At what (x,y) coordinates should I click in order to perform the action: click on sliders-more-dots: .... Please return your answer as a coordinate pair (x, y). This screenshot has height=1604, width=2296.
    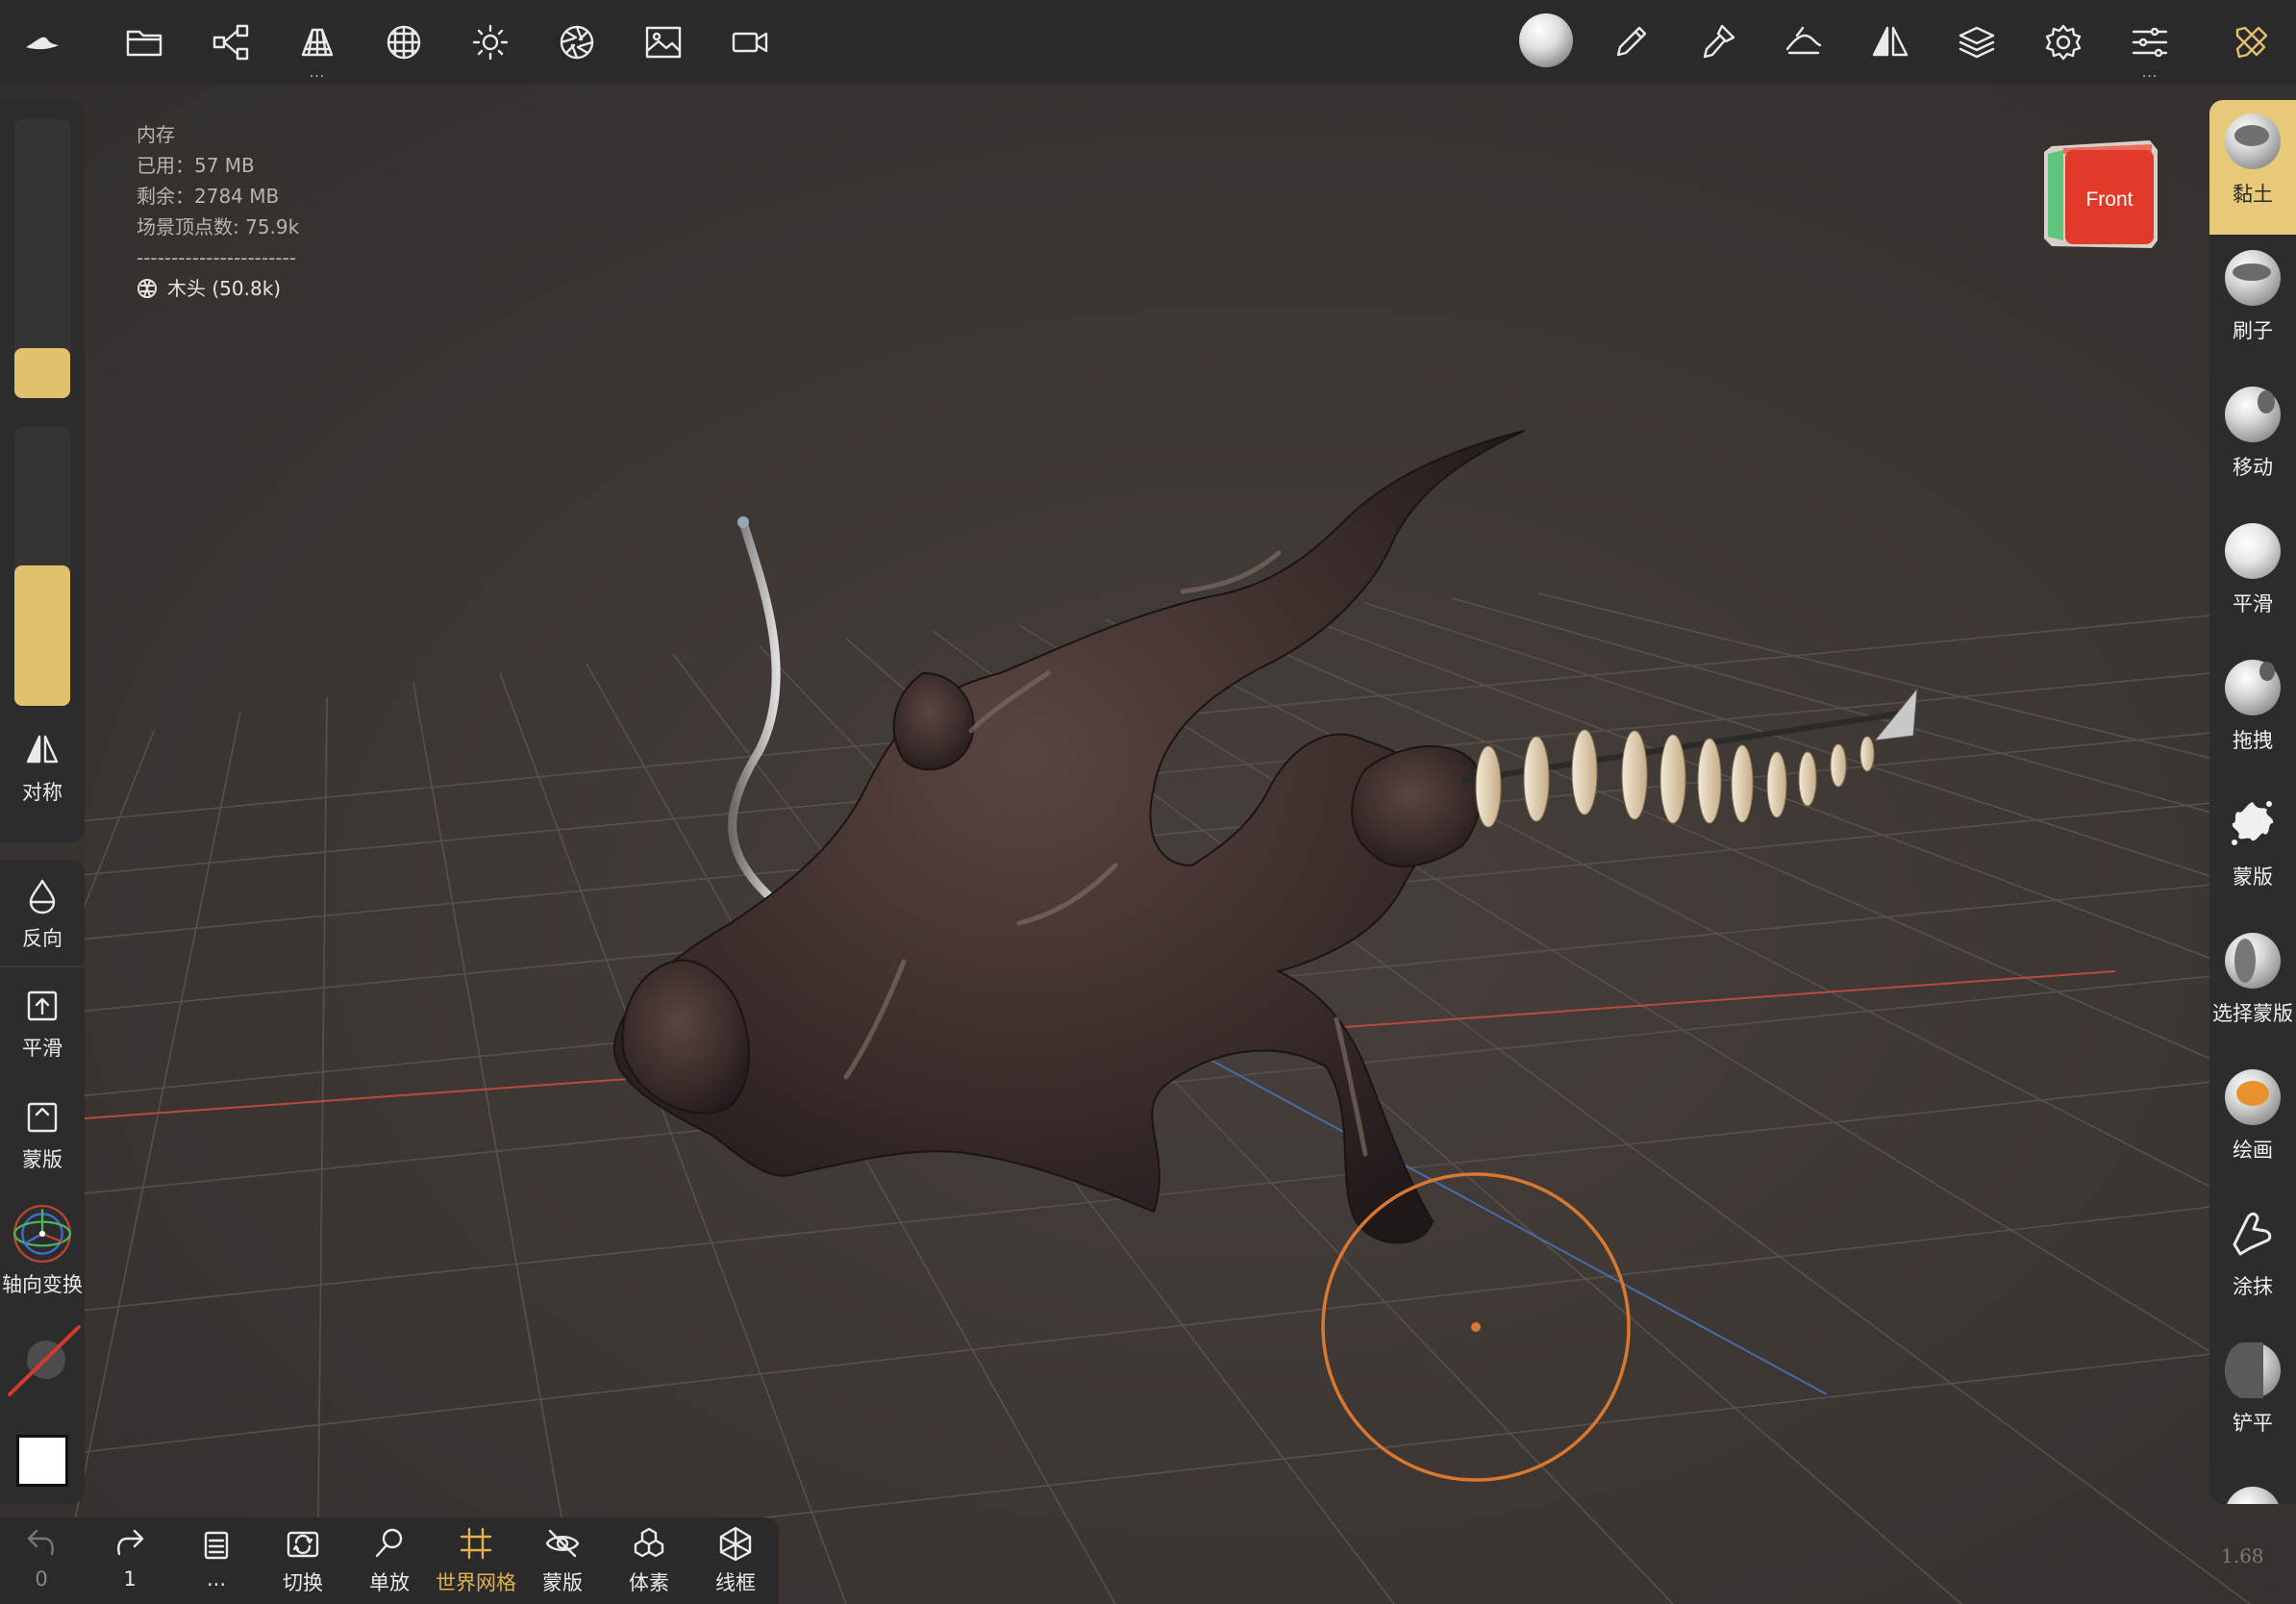
    Looking at the image, I should click on (2150, 73).